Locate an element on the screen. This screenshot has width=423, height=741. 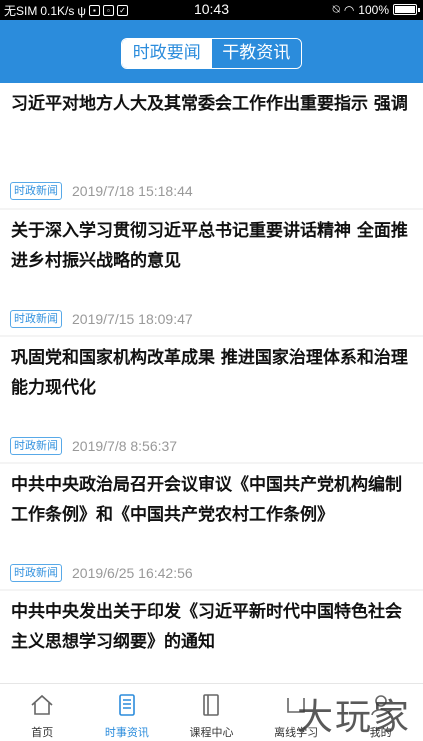
news-item: 中共中央发出关于印发《习近平新时代中国特色社会主义思想学习纲要》的通知 is located at coordinates (211, 637).